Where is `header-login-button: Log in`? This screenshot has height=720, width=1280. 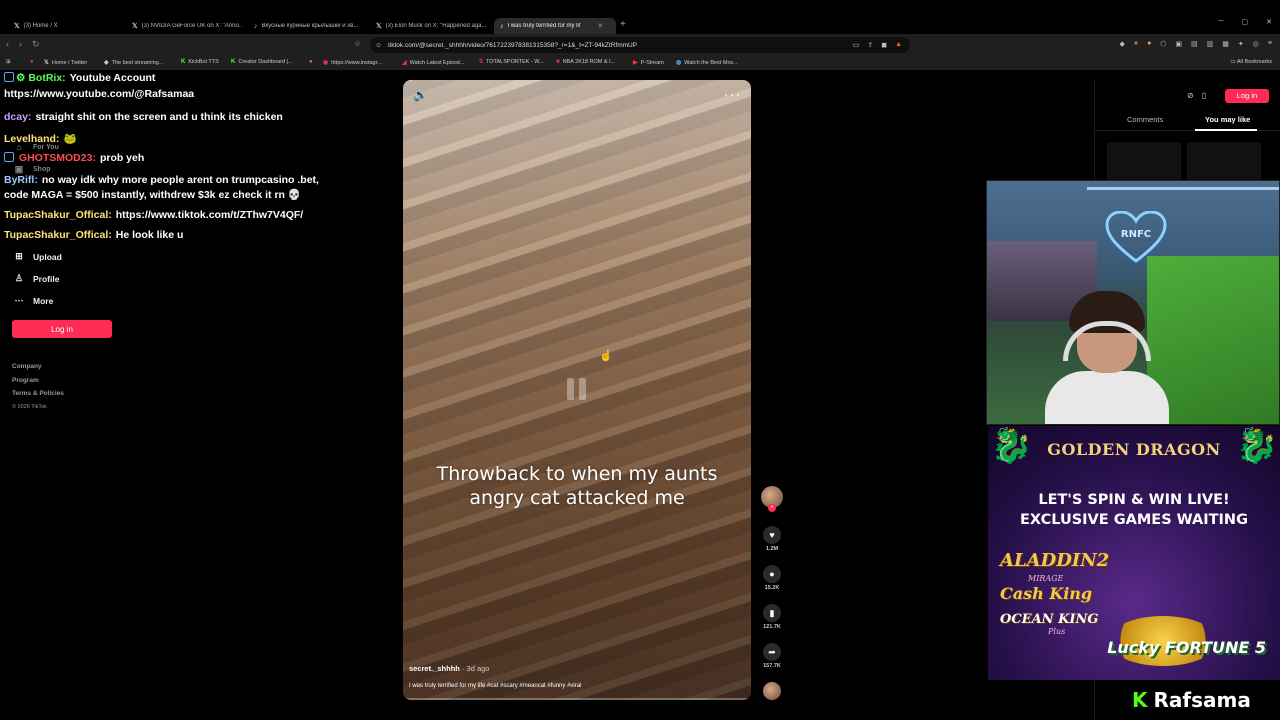
header-login-button: Log in is located at coordinates (1247, 96).